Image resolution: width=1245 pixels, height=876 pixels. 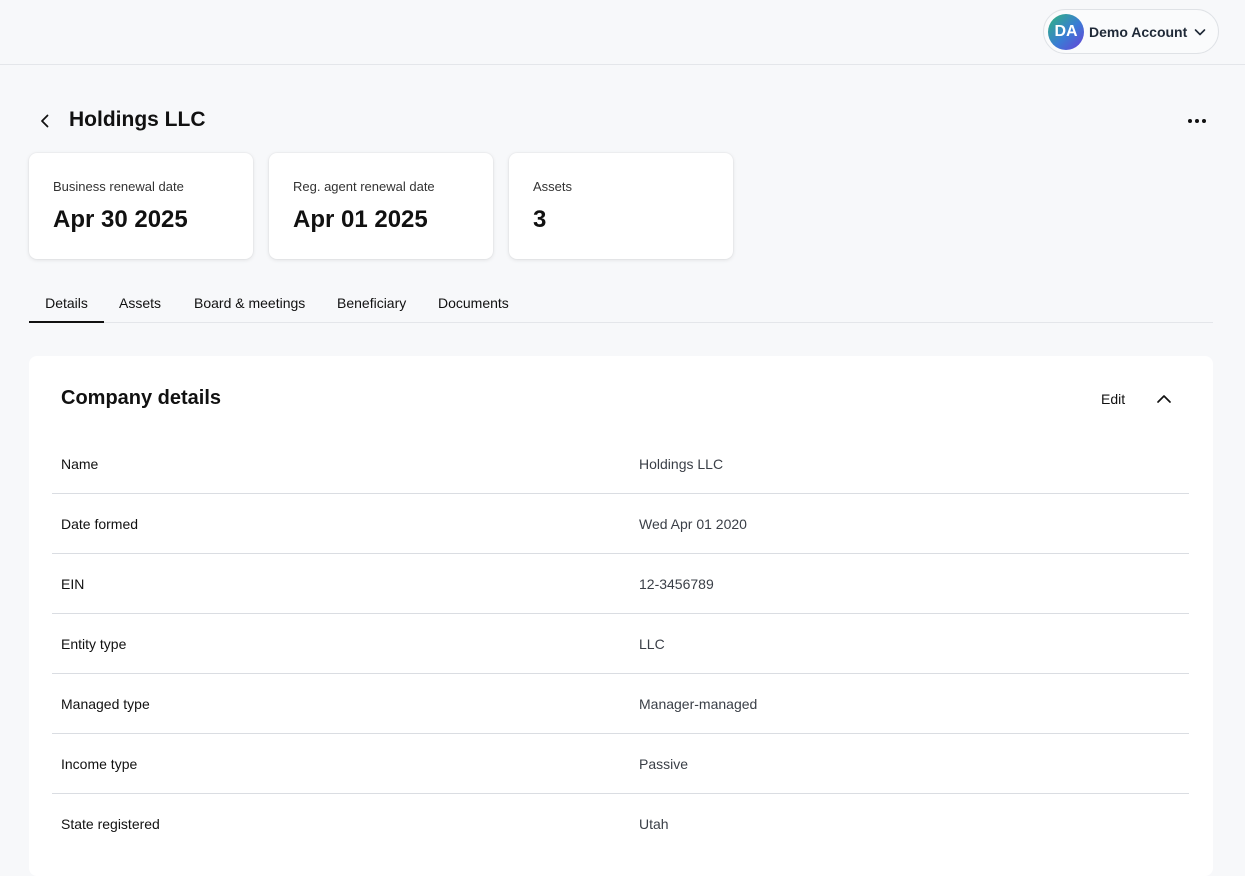 What do you see at coordinates (693, 524) in the screenshot?
I see `detail-value: Wed Apr 01 2020` at bounding box center [693, 524].